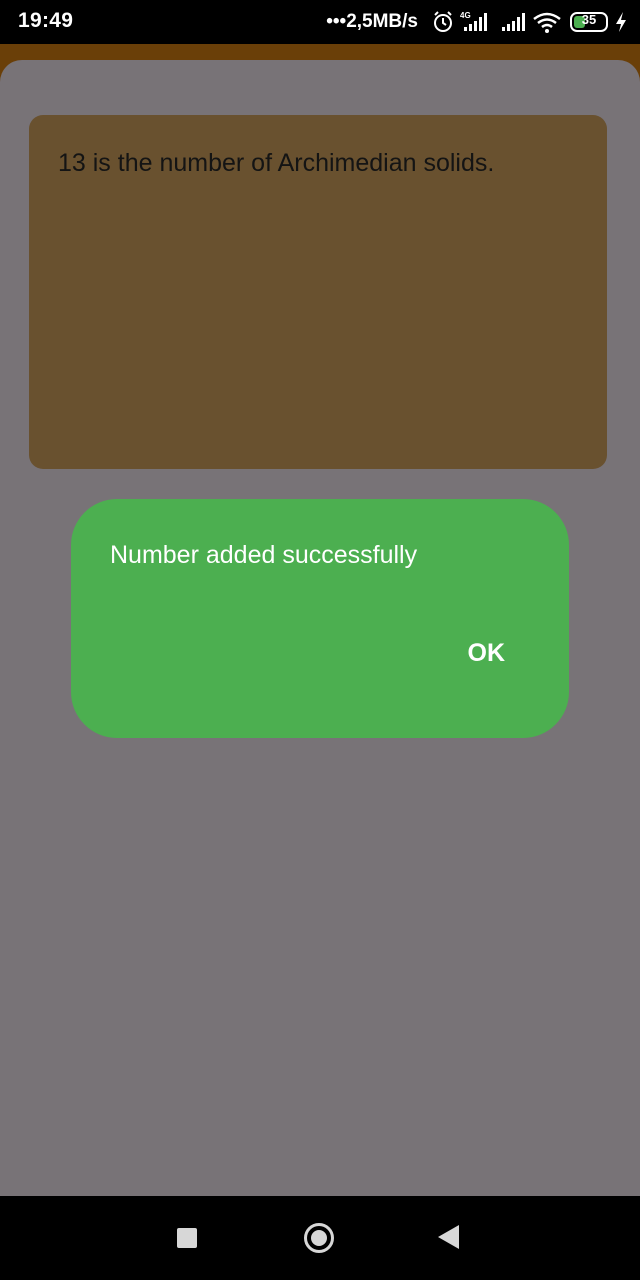 This screenshot has height=1280, width=640. I want to click on dialog-message: Number added successfully, so click(264, 555).